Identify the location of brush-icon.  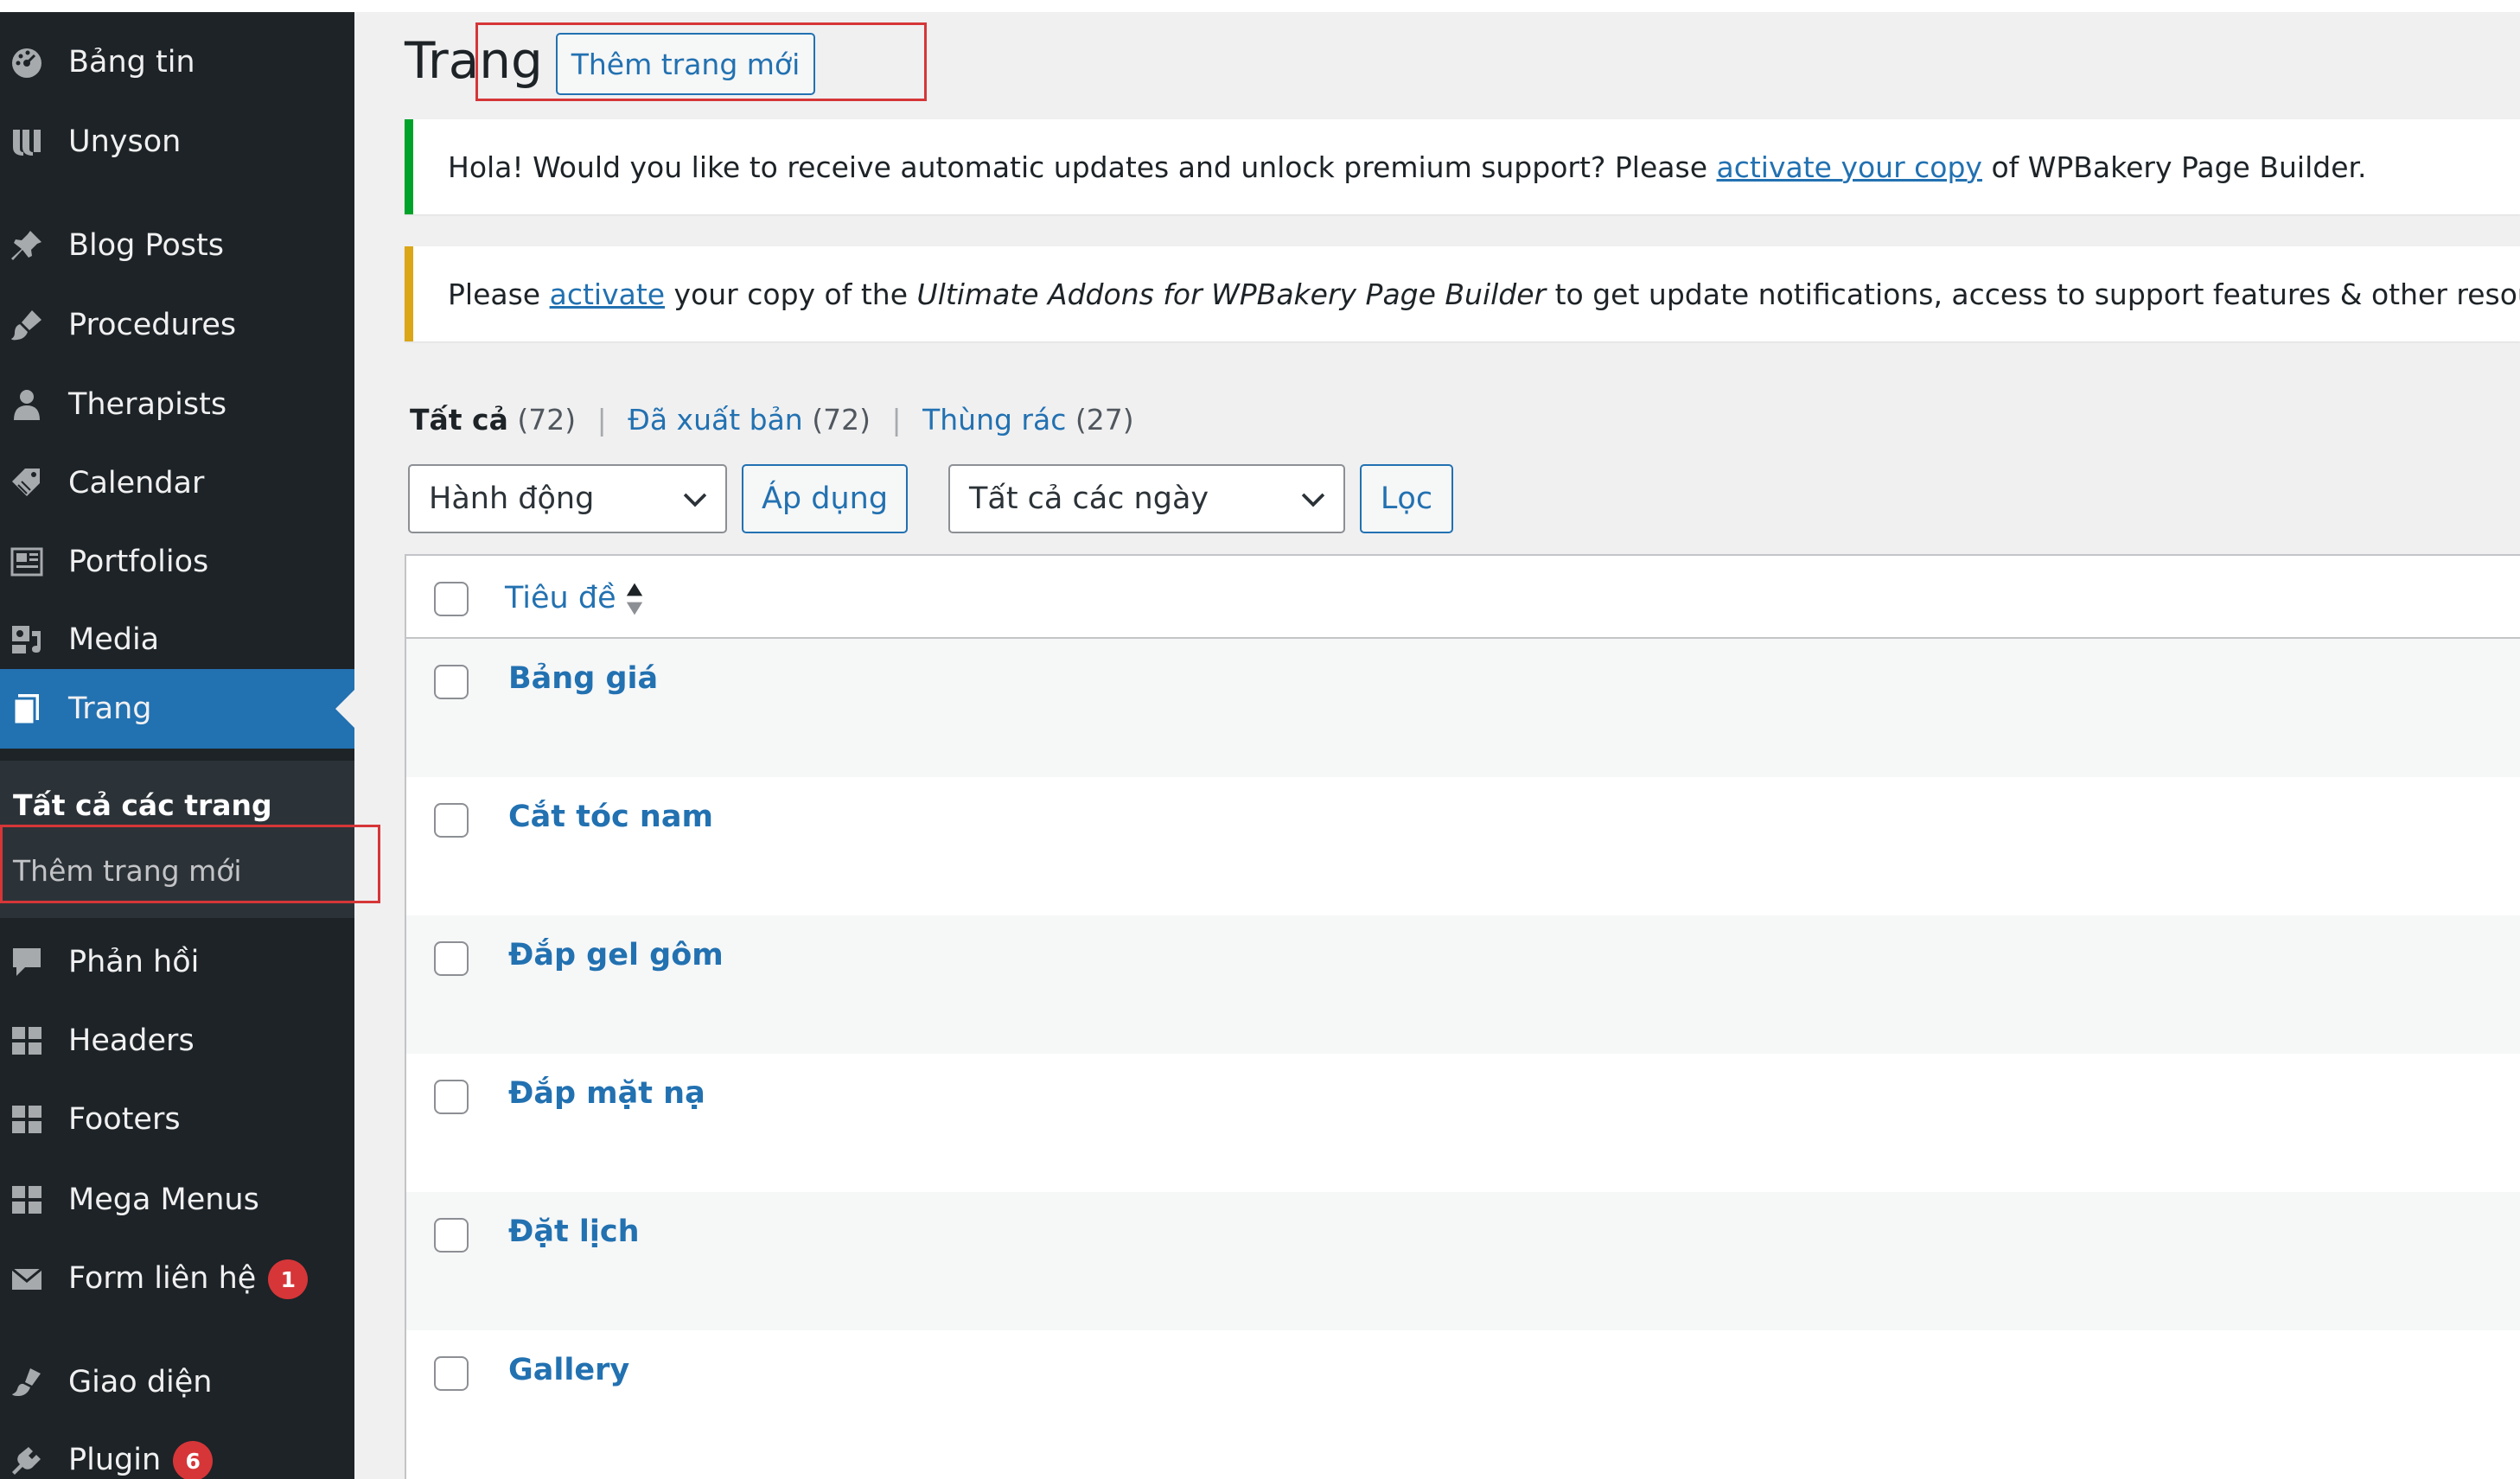
(27, 325).